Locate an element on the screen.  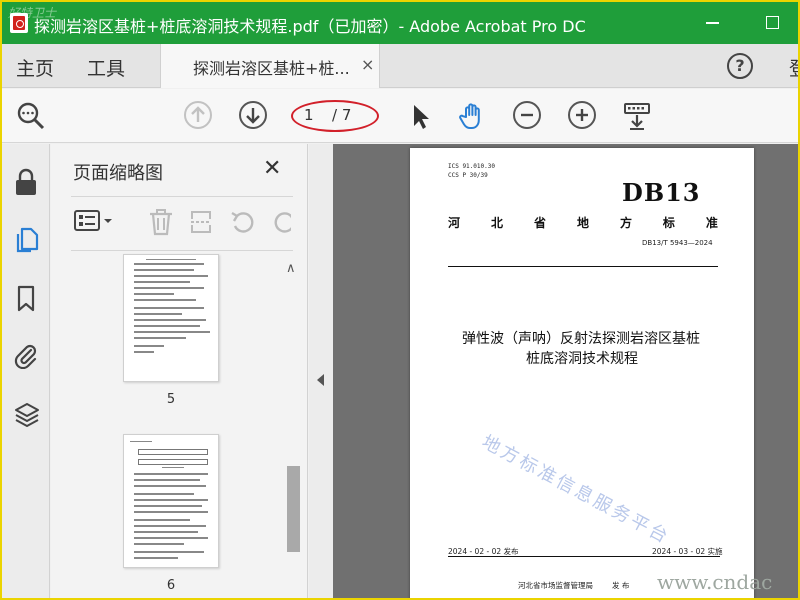
search-icon is located at coordinates (31, 116).